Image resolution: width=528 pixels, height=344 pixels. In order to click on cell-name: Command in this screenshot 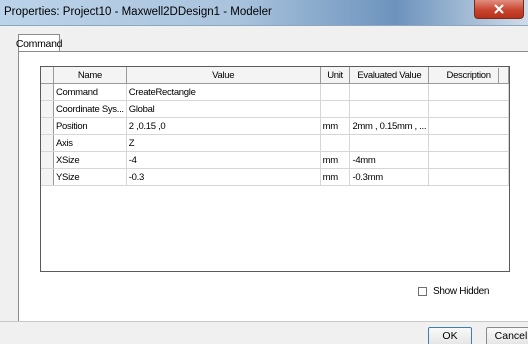, I will do `click(90, 92)`.